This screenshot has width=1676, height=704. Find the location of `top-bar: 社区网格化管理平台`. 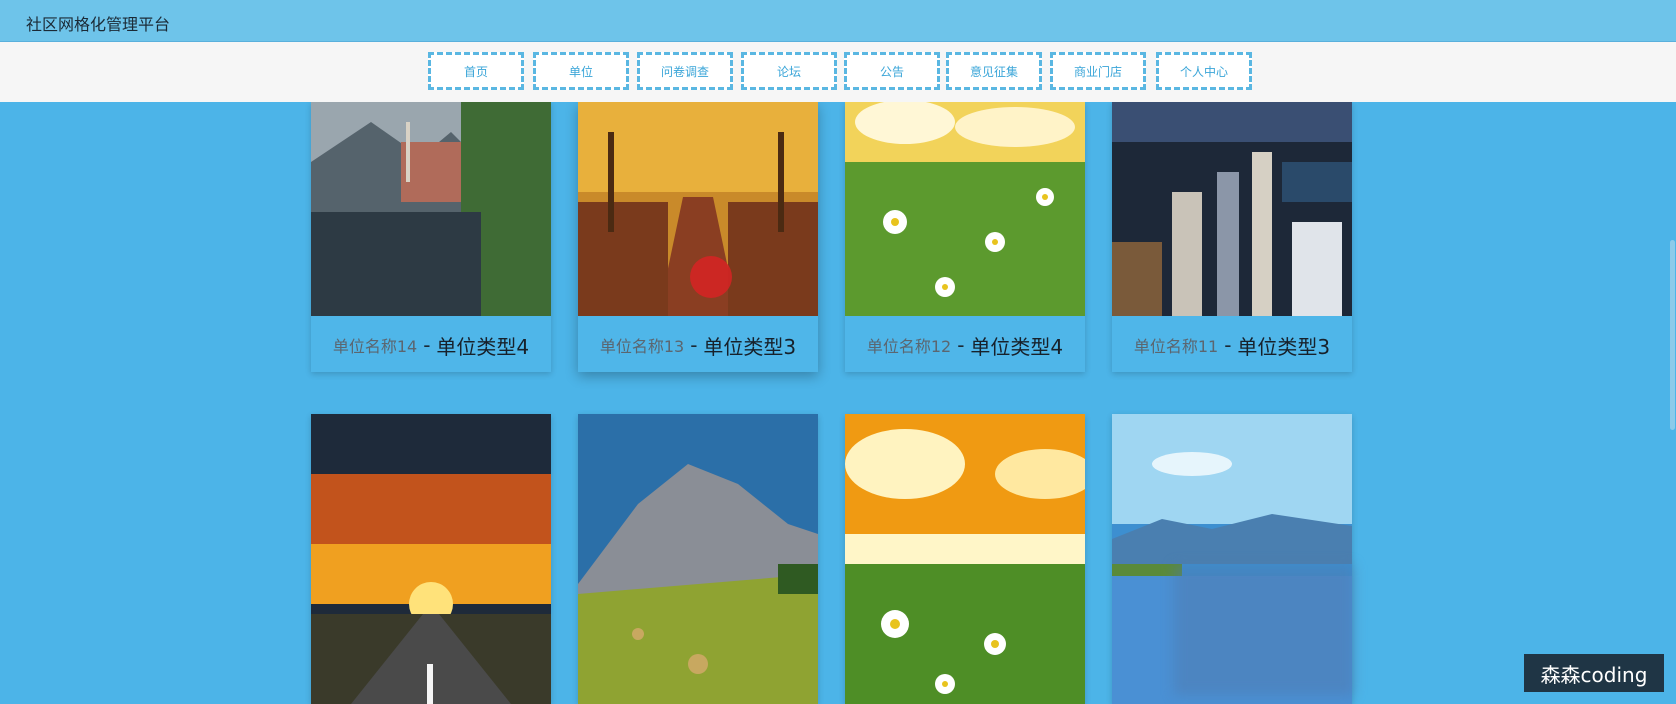

top-bar: 社区网格化管理平台 is located at coordinates (838, 21).